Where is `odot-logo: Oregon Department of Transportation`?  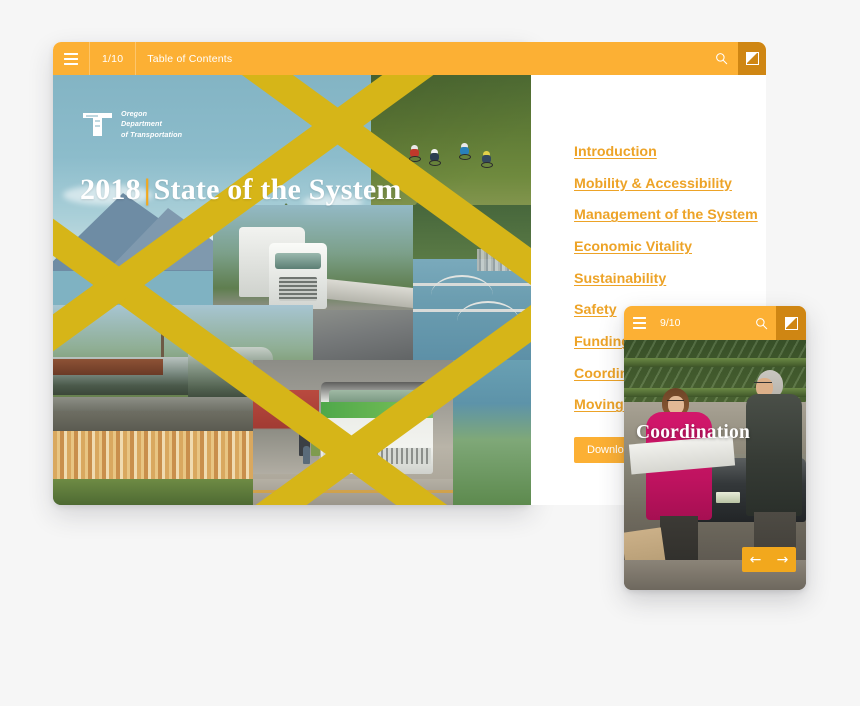 odot-logo: Oregon Department of Transportation is located at coordinates (131, 124).